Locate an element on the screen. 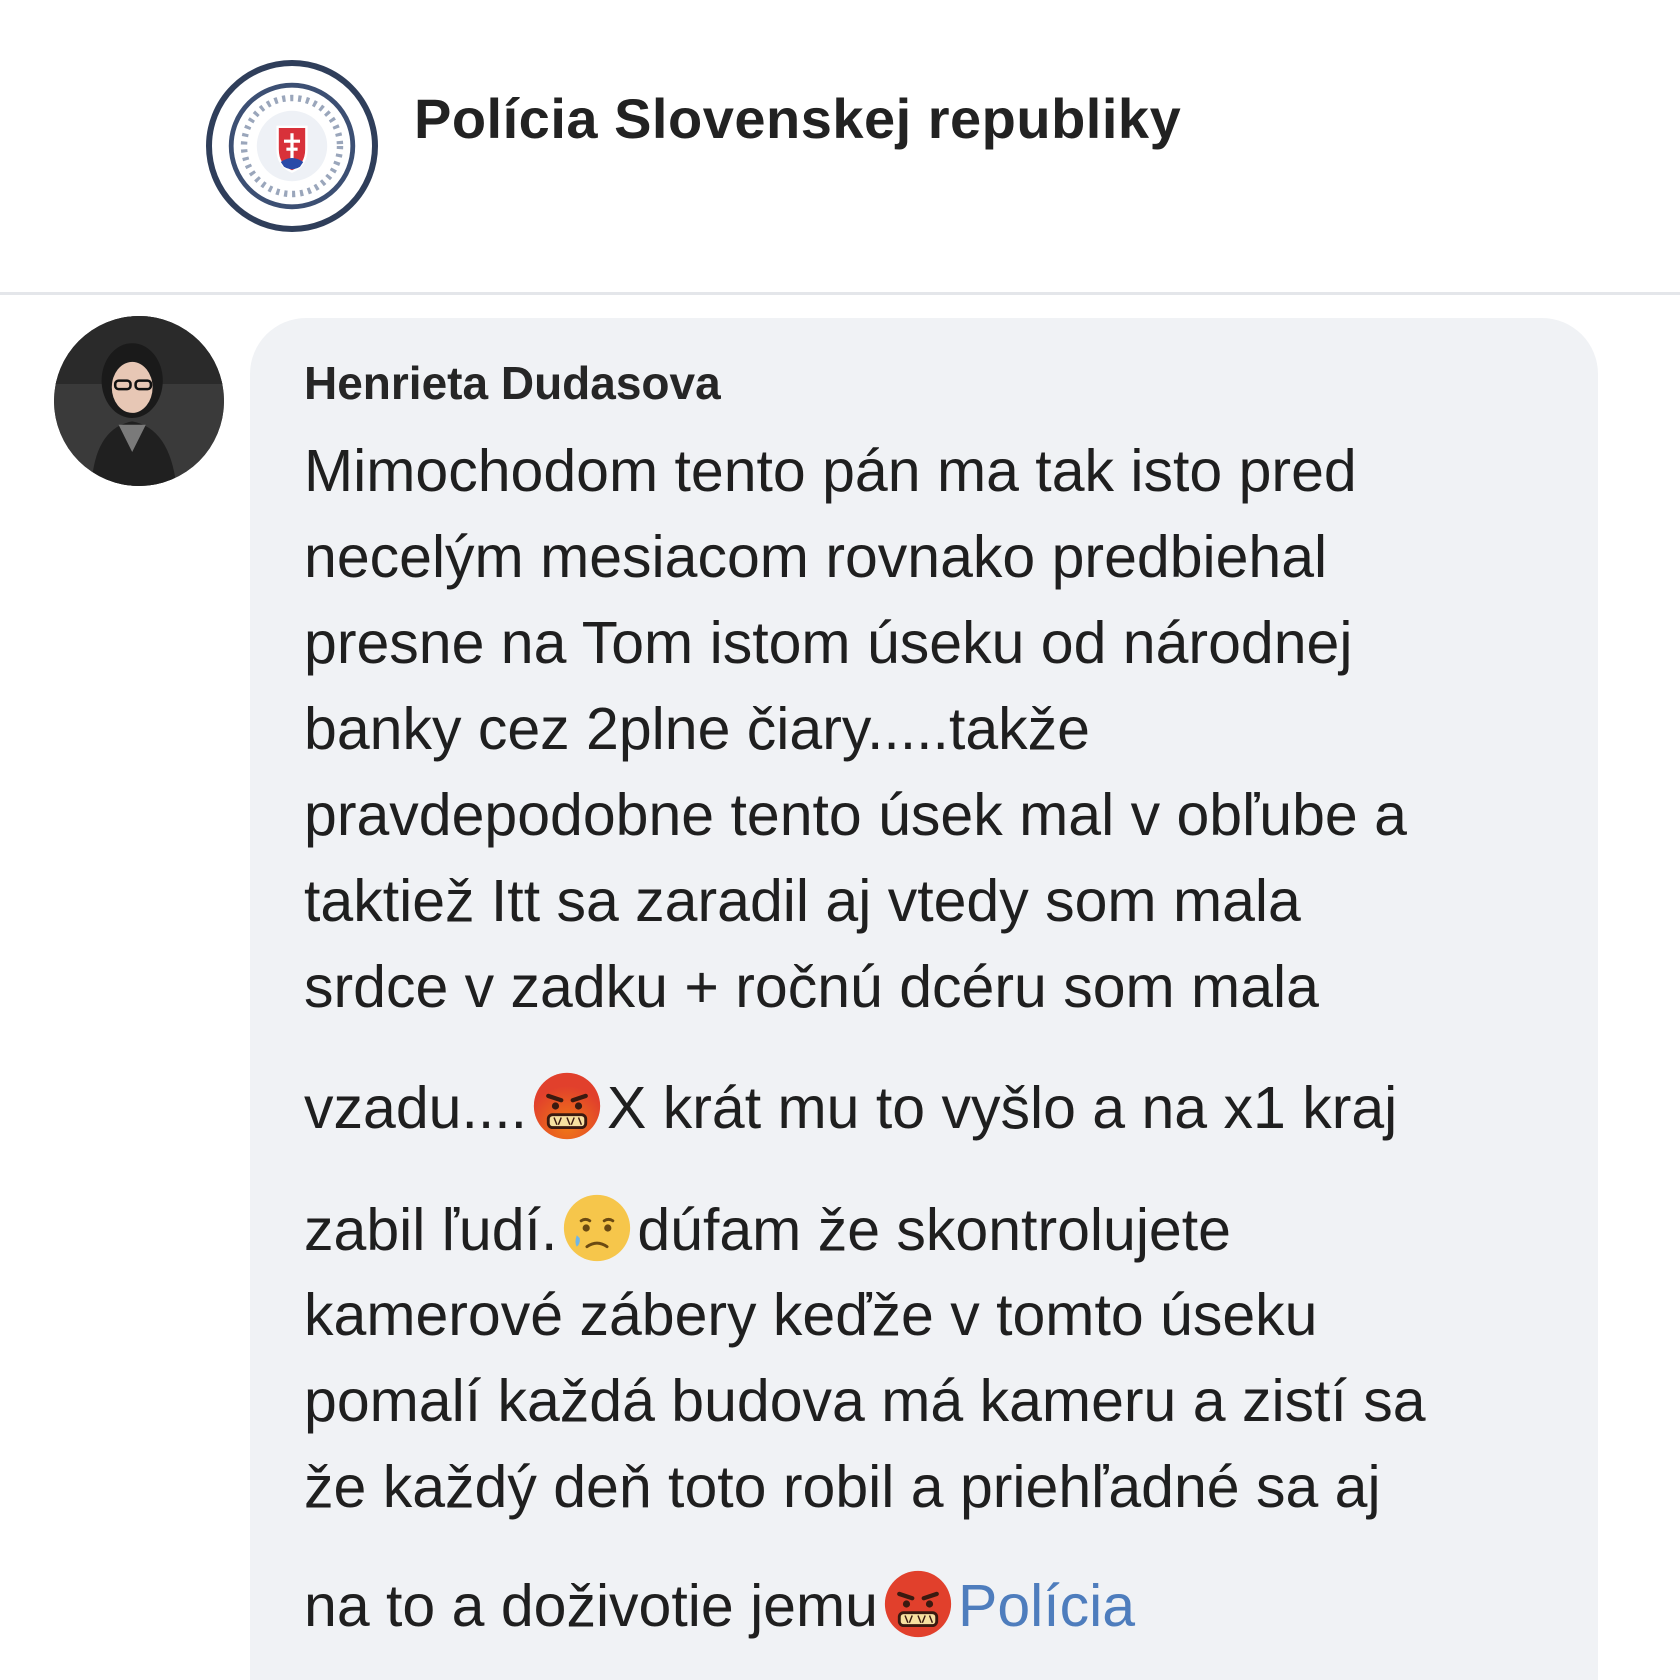 The width and height of the screenshot is (1680, 1680). avatar is located at coordinates (139, 401).